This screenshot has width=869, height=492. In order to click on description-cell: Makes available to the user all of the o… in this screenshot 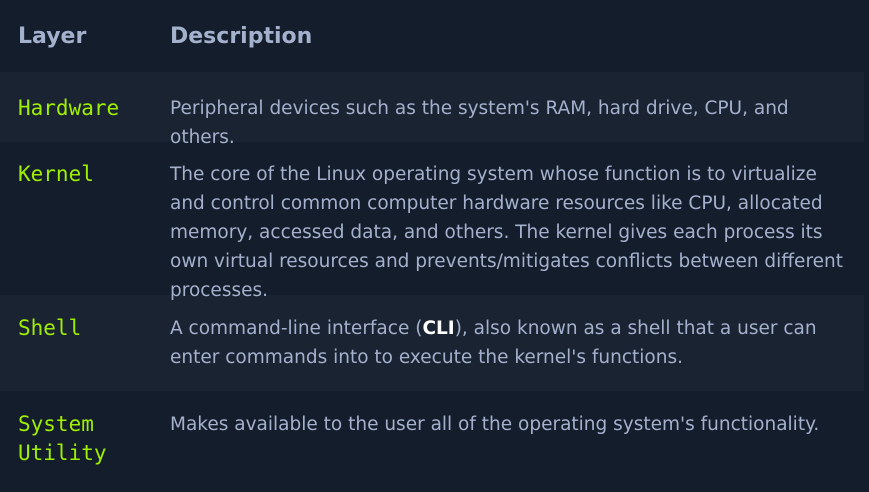, I will do `click(495, 424)`.